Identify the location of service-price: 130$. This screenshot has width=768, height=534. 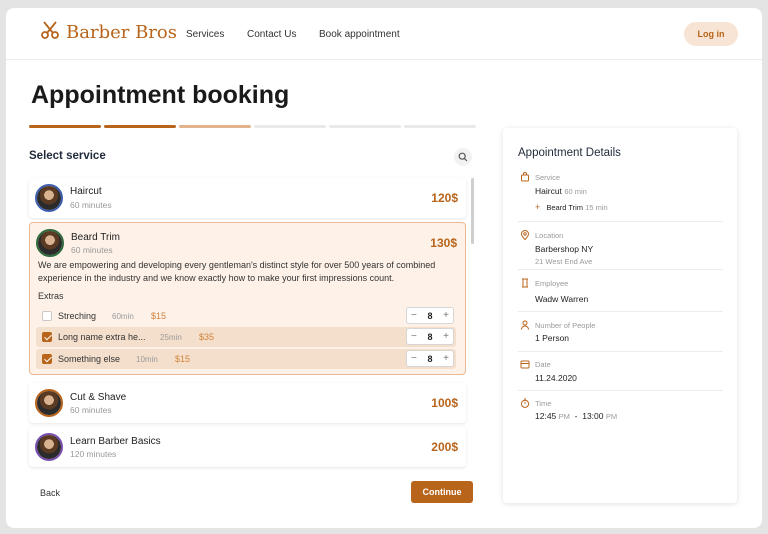
(443, 243).